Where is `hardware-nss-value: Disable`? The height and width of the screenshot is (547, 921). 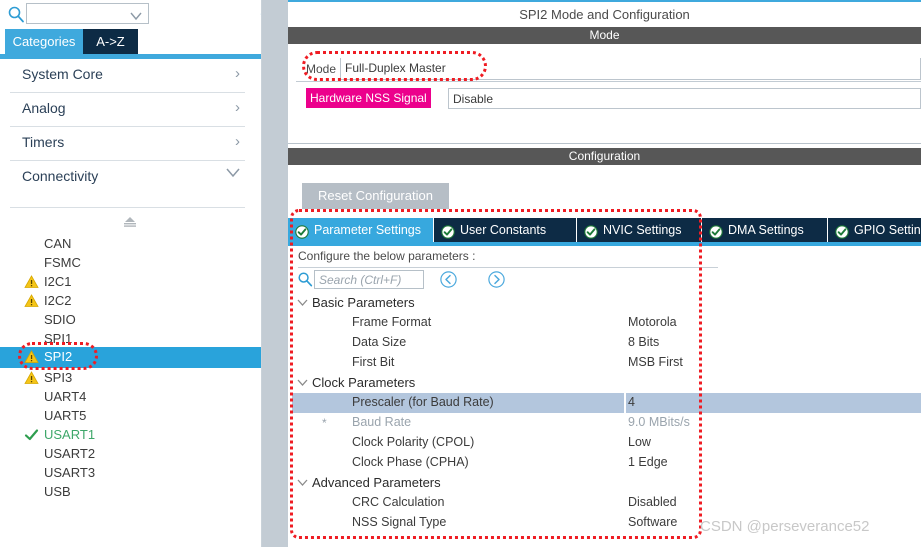 hardware-nss-value: Disable is located at coordinates (473, 99).